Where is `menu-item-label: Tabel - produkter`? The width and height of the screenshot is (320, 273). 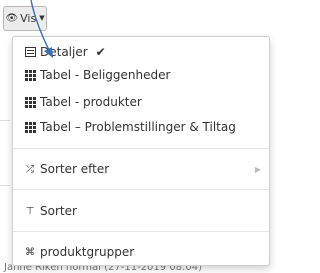
menu-item-label: Tabel - produkter is located at coordinates (91, 102).